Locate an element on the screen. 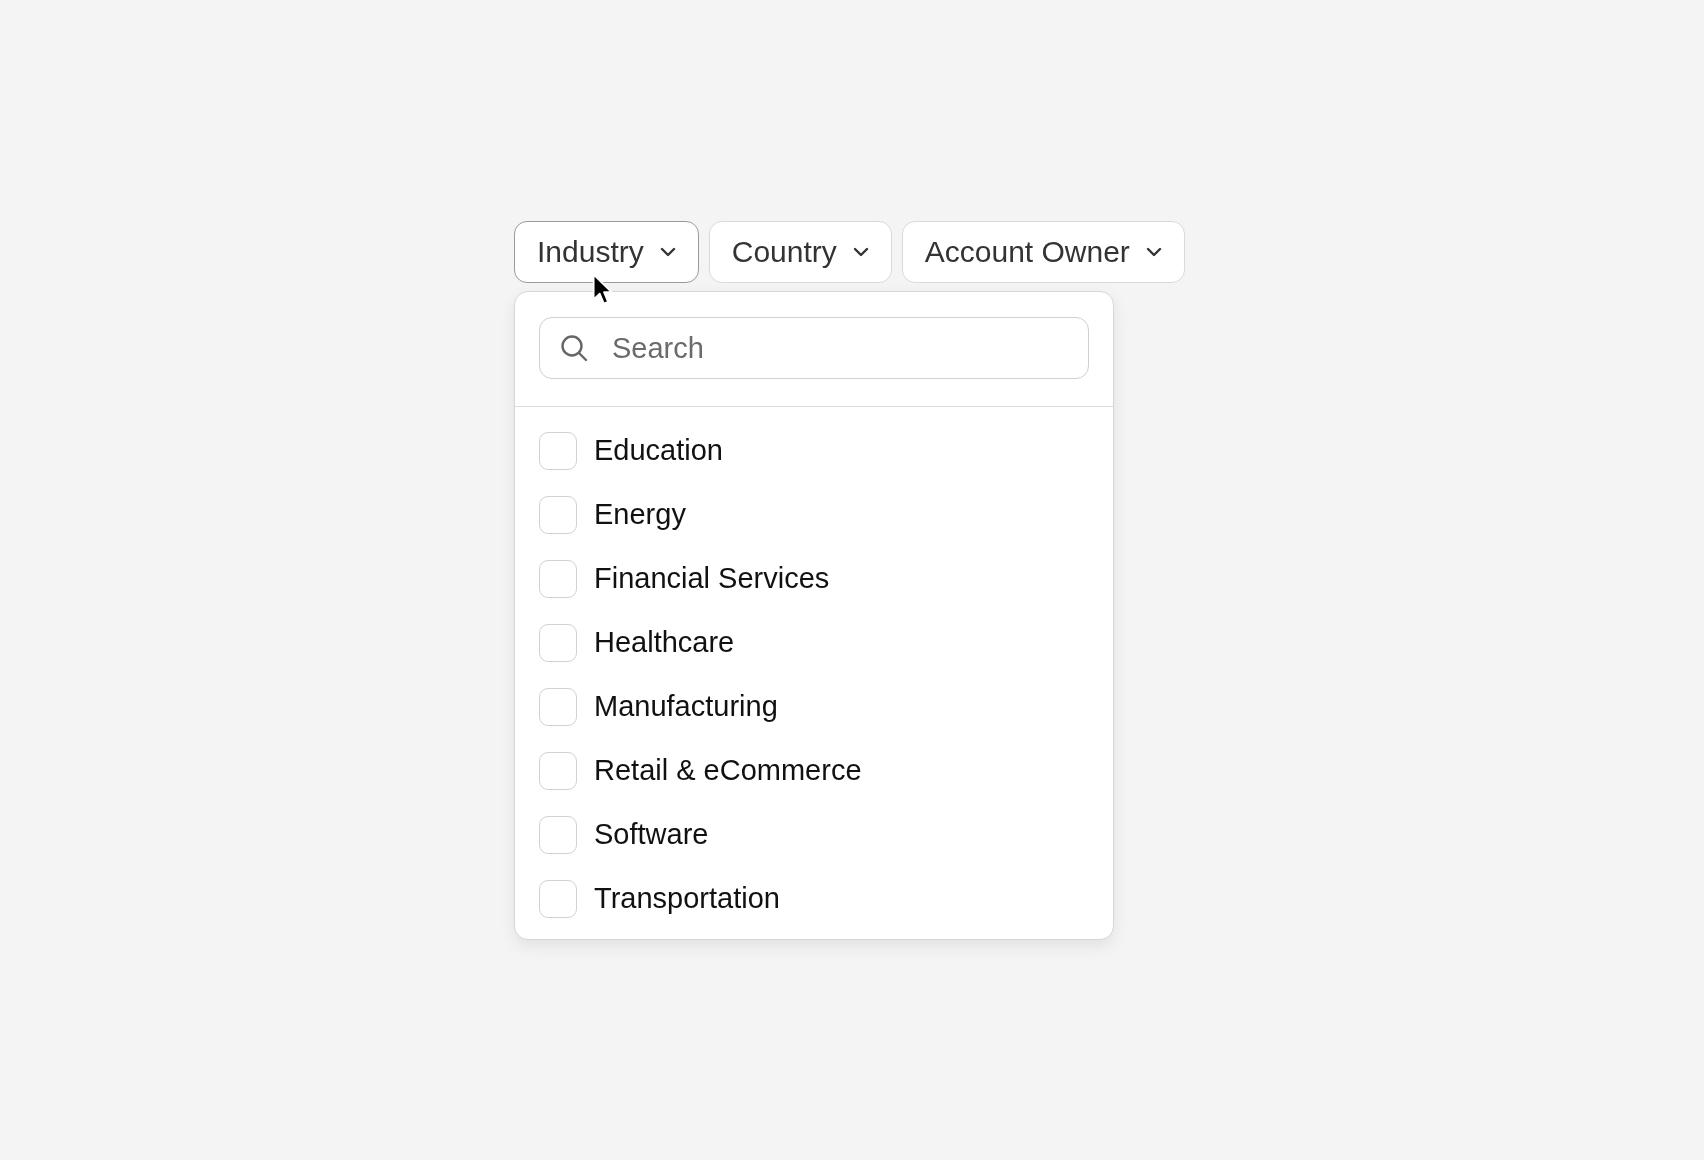 The image size is (1704, 1160). option-label: Retail & eCommerce is located at coordinates (728, 771).